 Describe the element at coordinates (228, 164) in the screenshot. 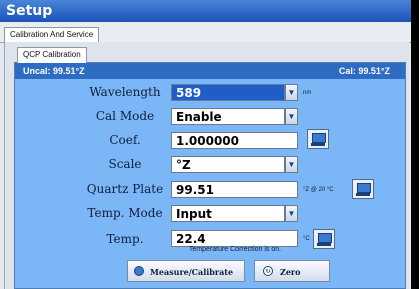

I see `scale-select: °Z` at that location.